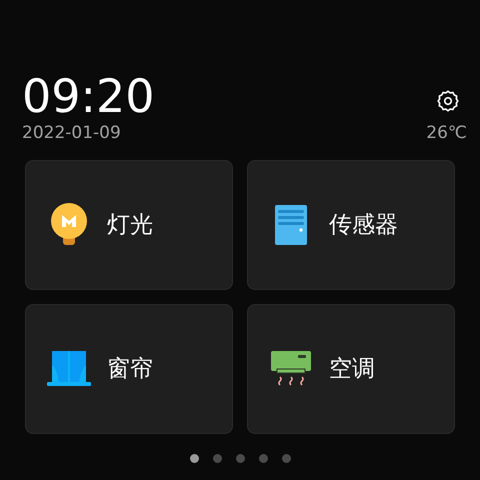 The height and width of the screenshot is (480, 480). Describe the element at coordinates (88, 96) in the screenshot. I see `clock-time: 09:20` at that location.